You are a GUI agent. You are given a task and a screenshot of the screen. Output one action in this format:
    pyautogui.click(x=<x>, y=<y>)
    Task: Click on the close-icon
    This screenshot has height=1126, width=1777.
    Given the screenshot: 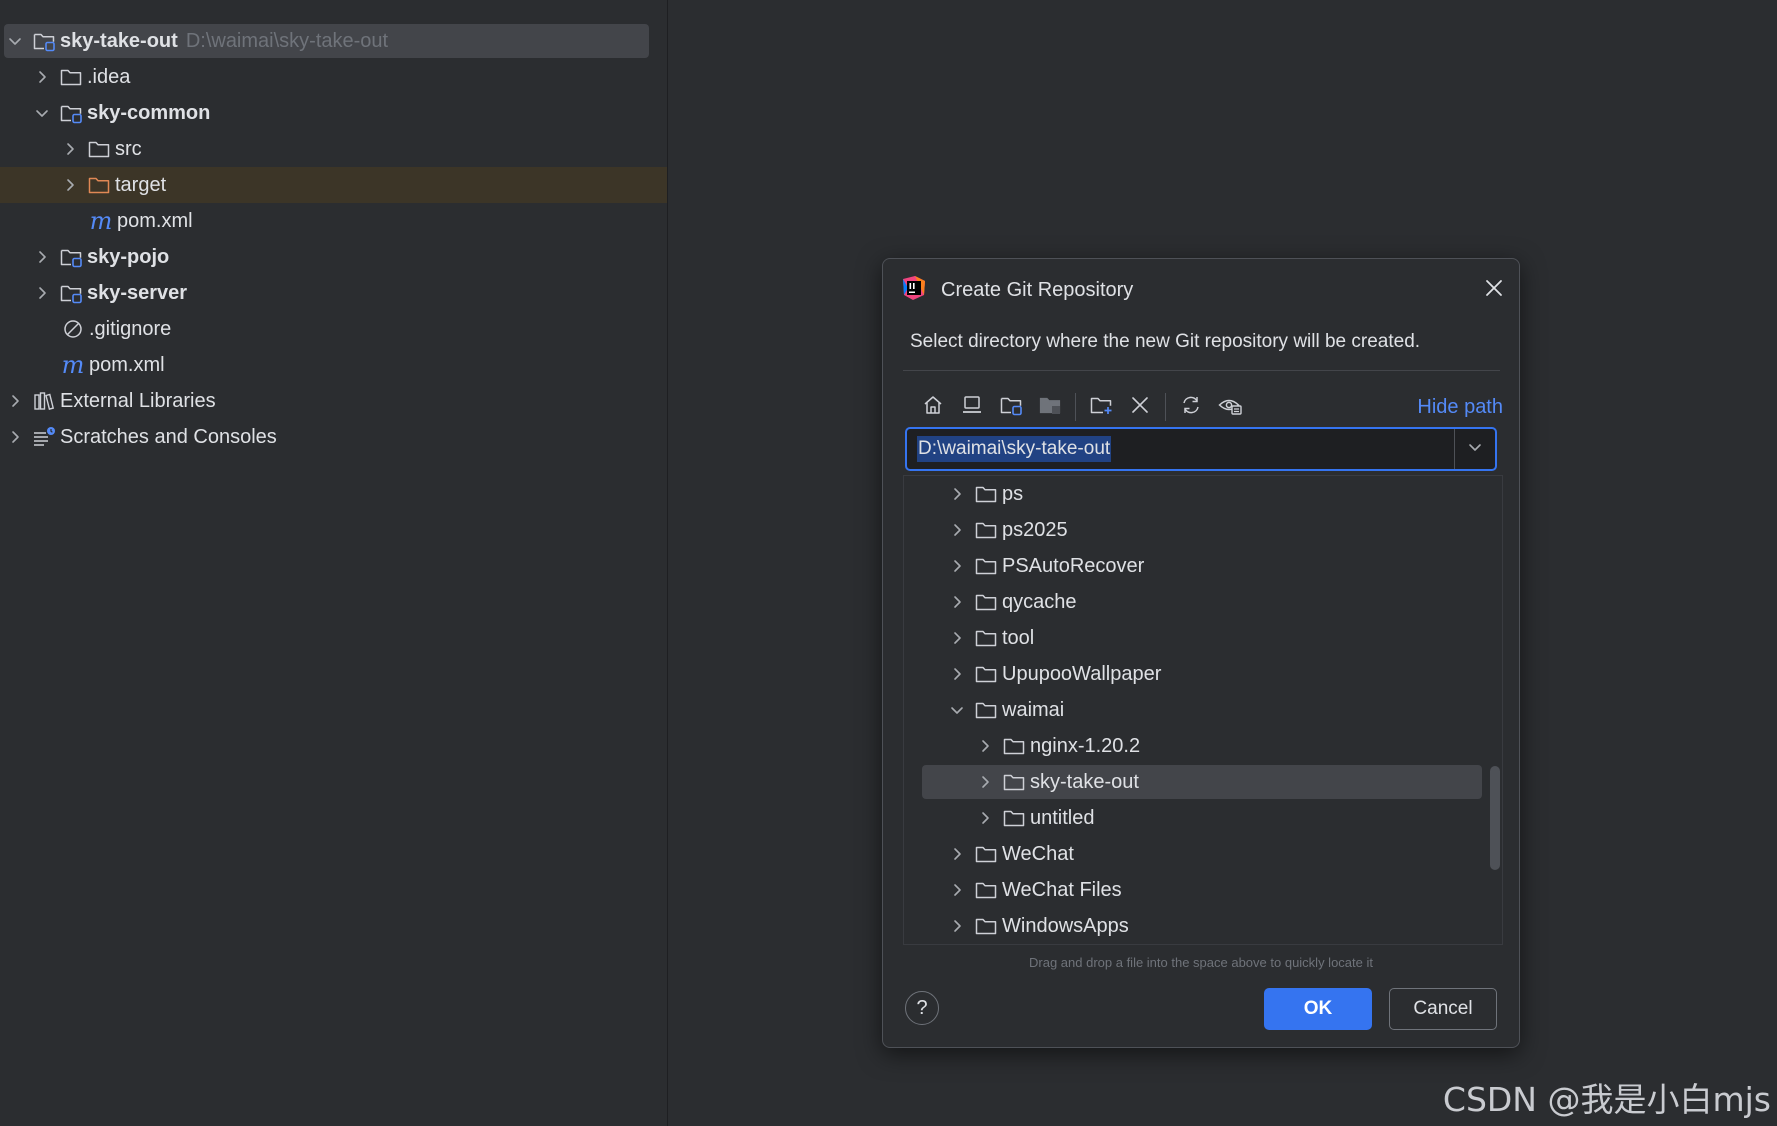 What is the action you would take?
    pyautogui.click(x=1494, y=291)
    